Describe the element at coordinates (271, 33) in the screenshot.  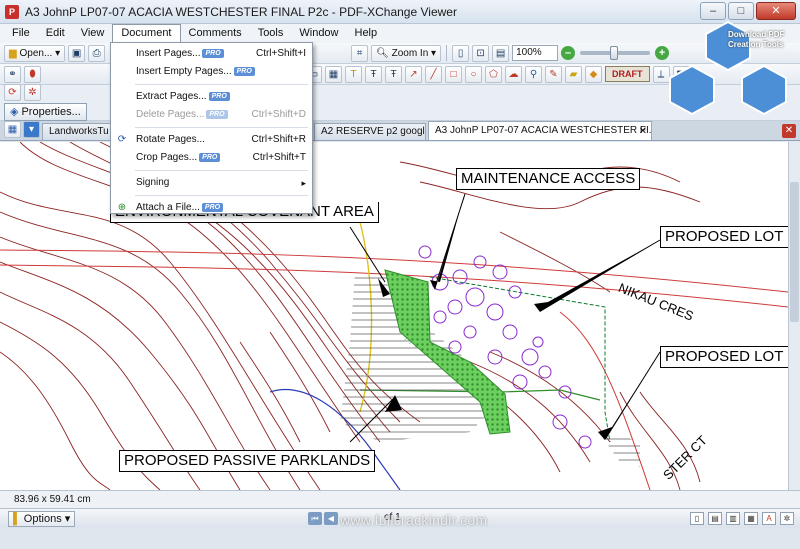
I see `menu-tools: Tools` at that location.